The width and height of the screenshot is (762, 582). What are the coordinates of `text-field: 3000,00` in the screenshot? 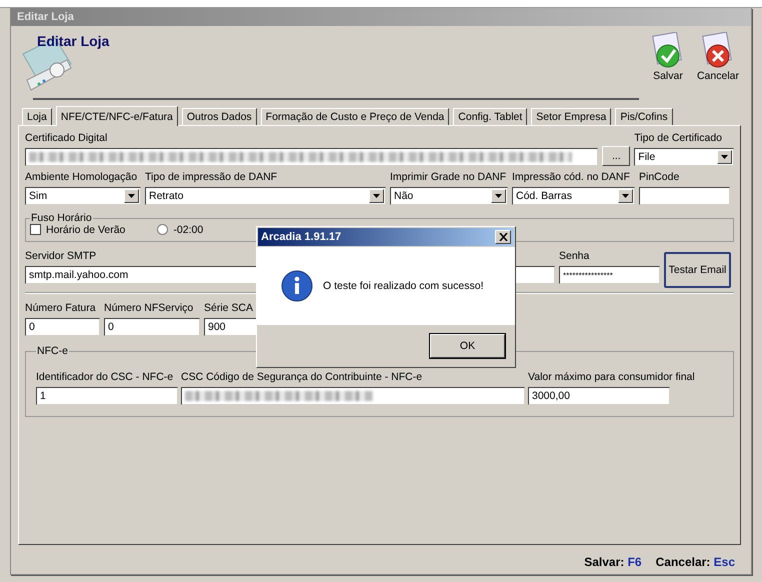 It's located at (599, 396).